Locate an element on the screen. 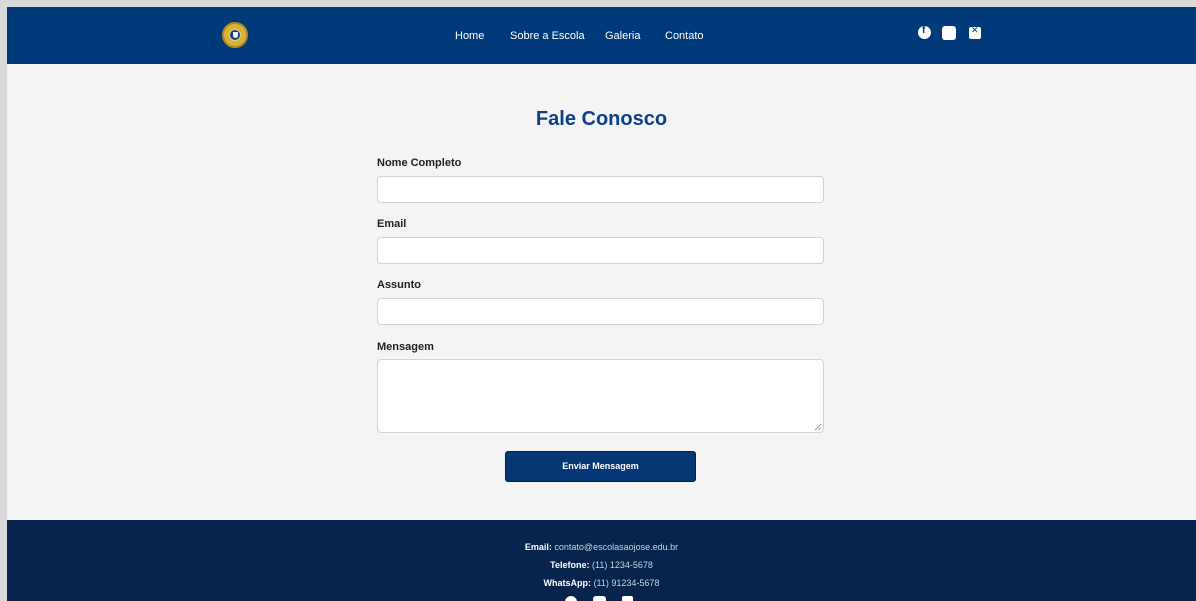 The width and height of the screenshot is (1196, 601). footer-whatsapp: WhatsApp: (11) 91234-5678 is located at coordinates (601, 583).